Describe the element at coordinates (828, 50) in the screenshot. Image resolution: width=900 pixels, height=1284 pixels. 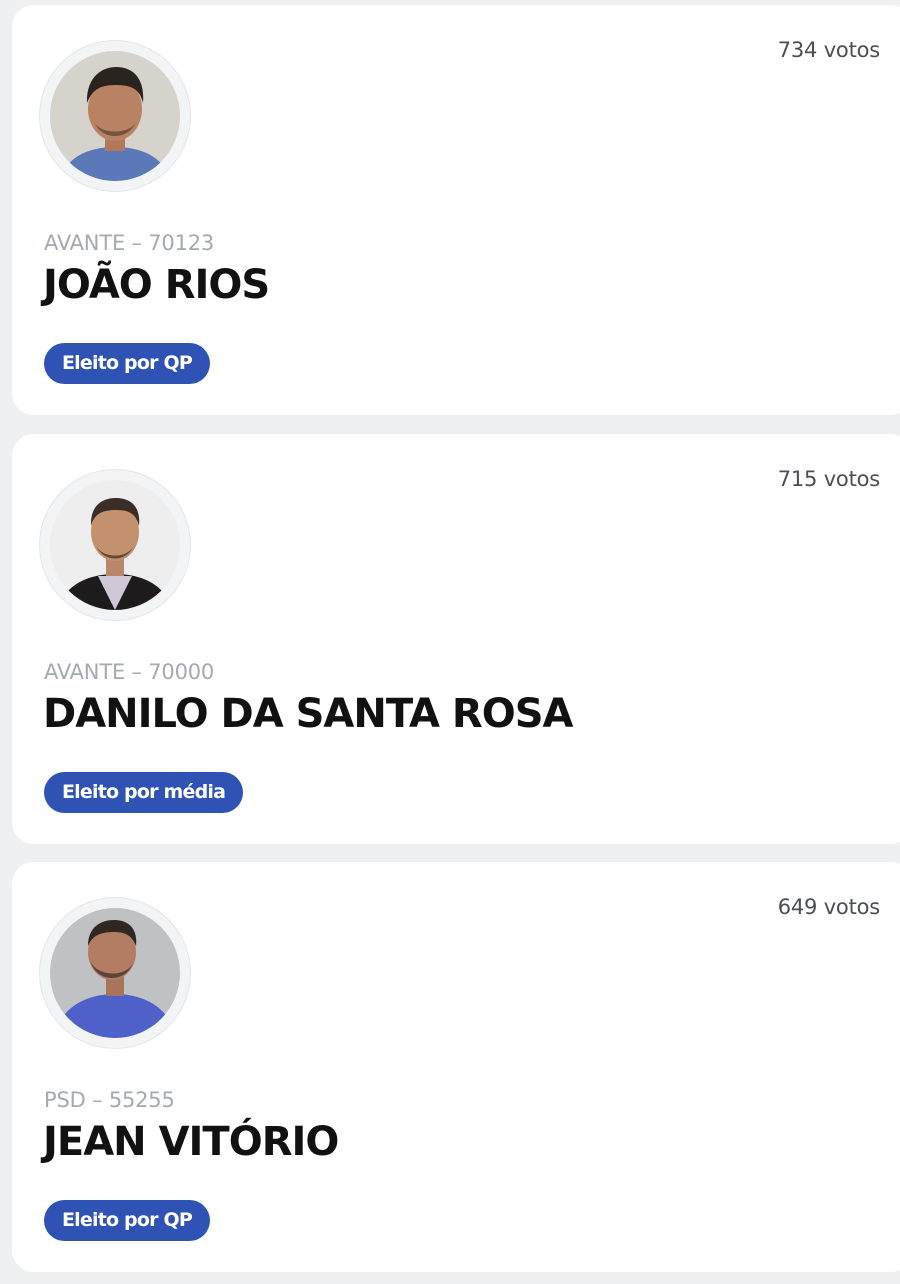
I see `vote-count: 734 votos` at that location.